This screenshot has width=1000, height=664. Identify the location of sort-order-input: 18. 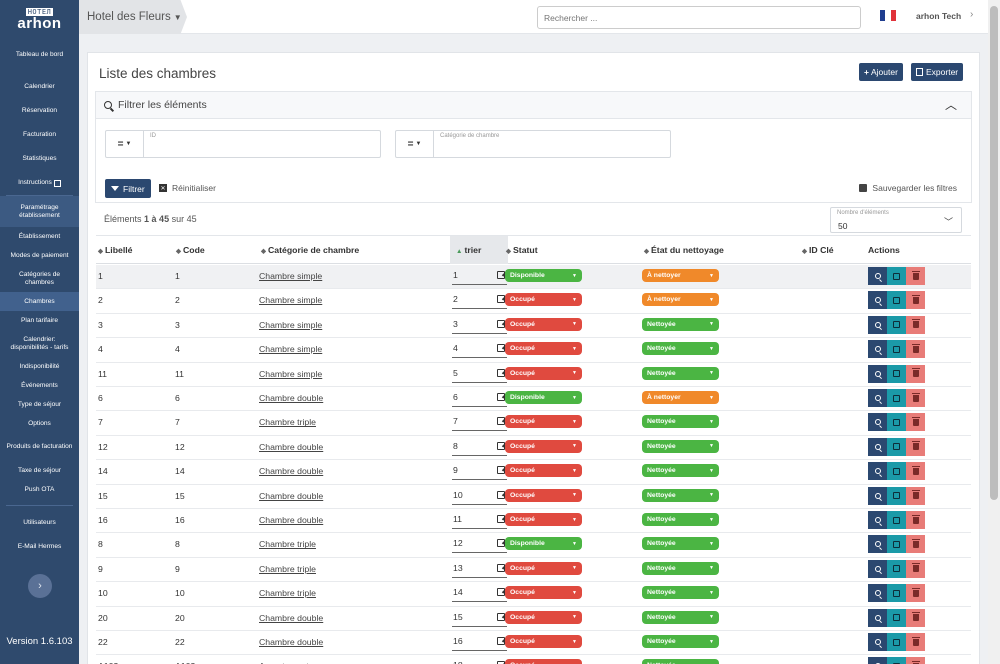
(479, 661).